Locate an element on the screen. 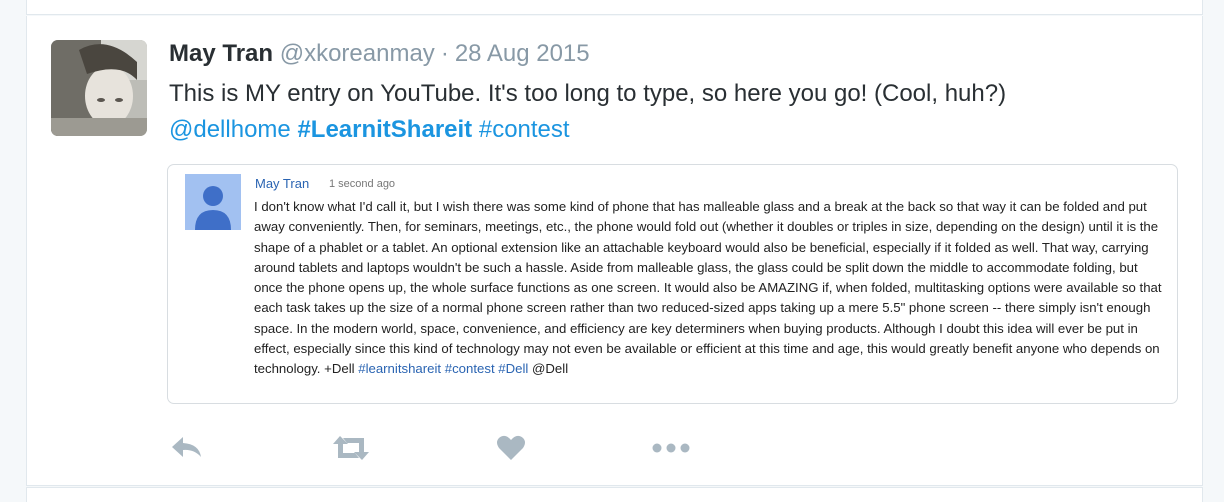 The height and width of the screenshot is (502, 1224). avatar is located at coordinates (99, 88).